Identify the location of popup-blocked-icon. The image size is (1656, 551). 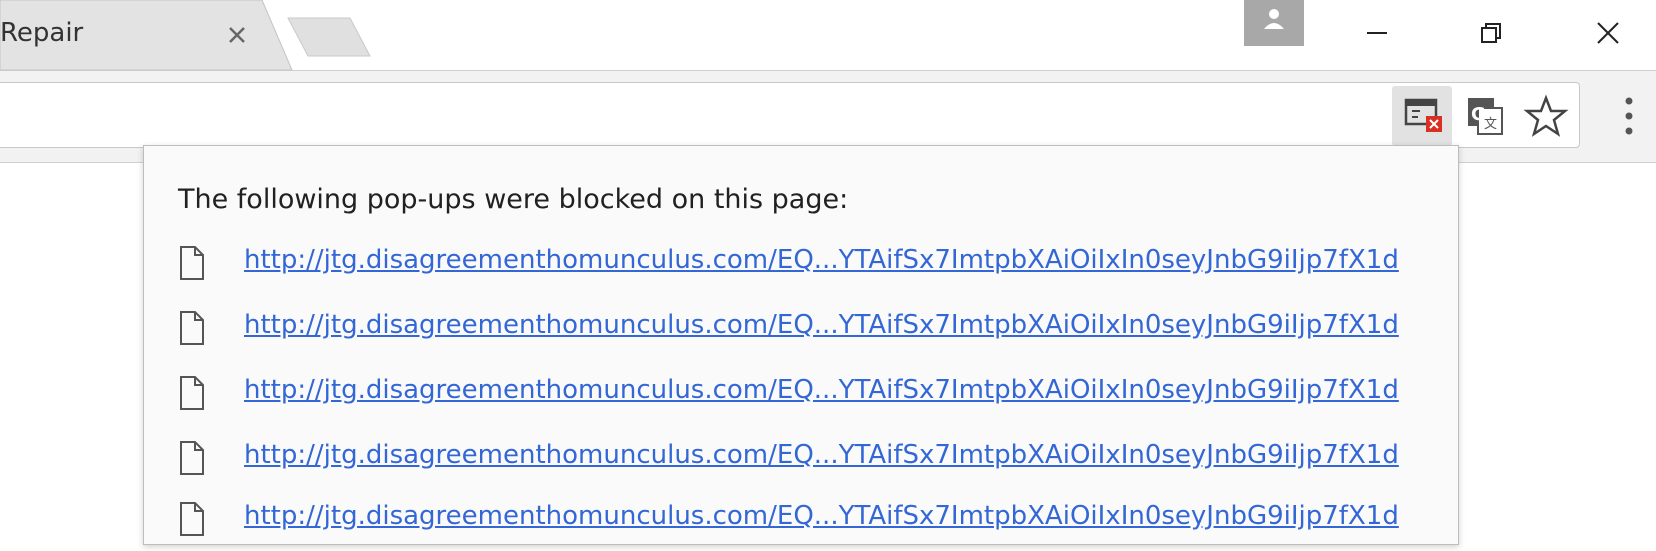
(1423, 115).